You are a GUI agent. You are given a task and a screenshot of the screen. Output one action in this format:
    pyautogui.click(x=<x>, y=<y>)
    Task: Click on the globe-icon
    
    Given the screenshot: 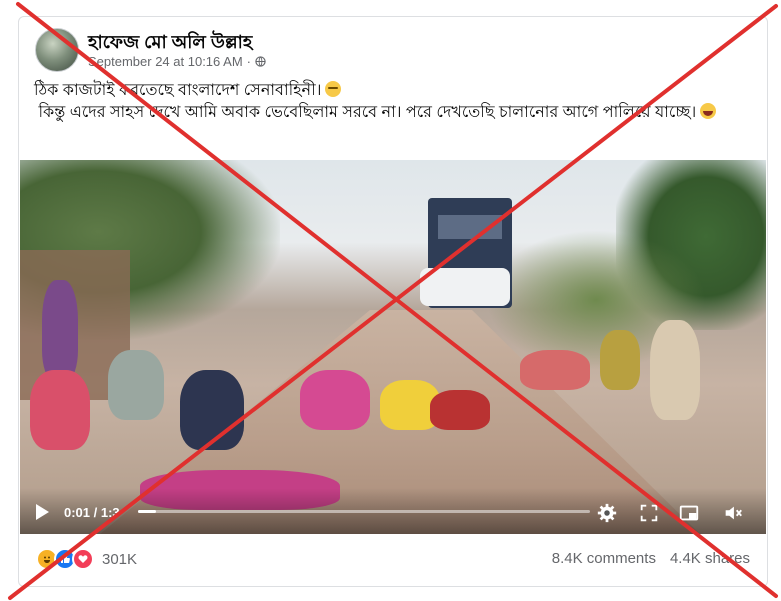 What is the action you would take?
    pyautogui.click(x=260, y=61)
    